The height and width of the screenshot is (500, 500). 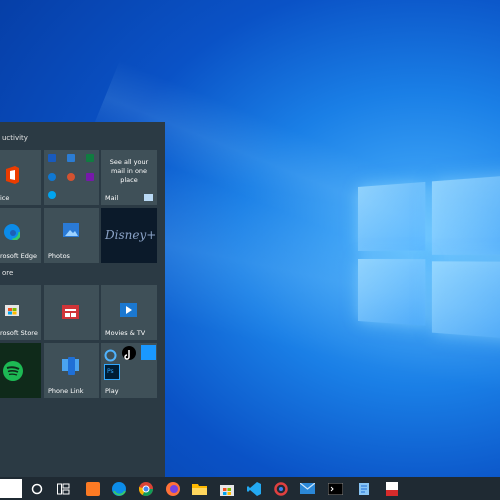 What do you see at coordinates (71, 158) in the screenshot?
I see `word-icon` at bounding box center [71, 158].